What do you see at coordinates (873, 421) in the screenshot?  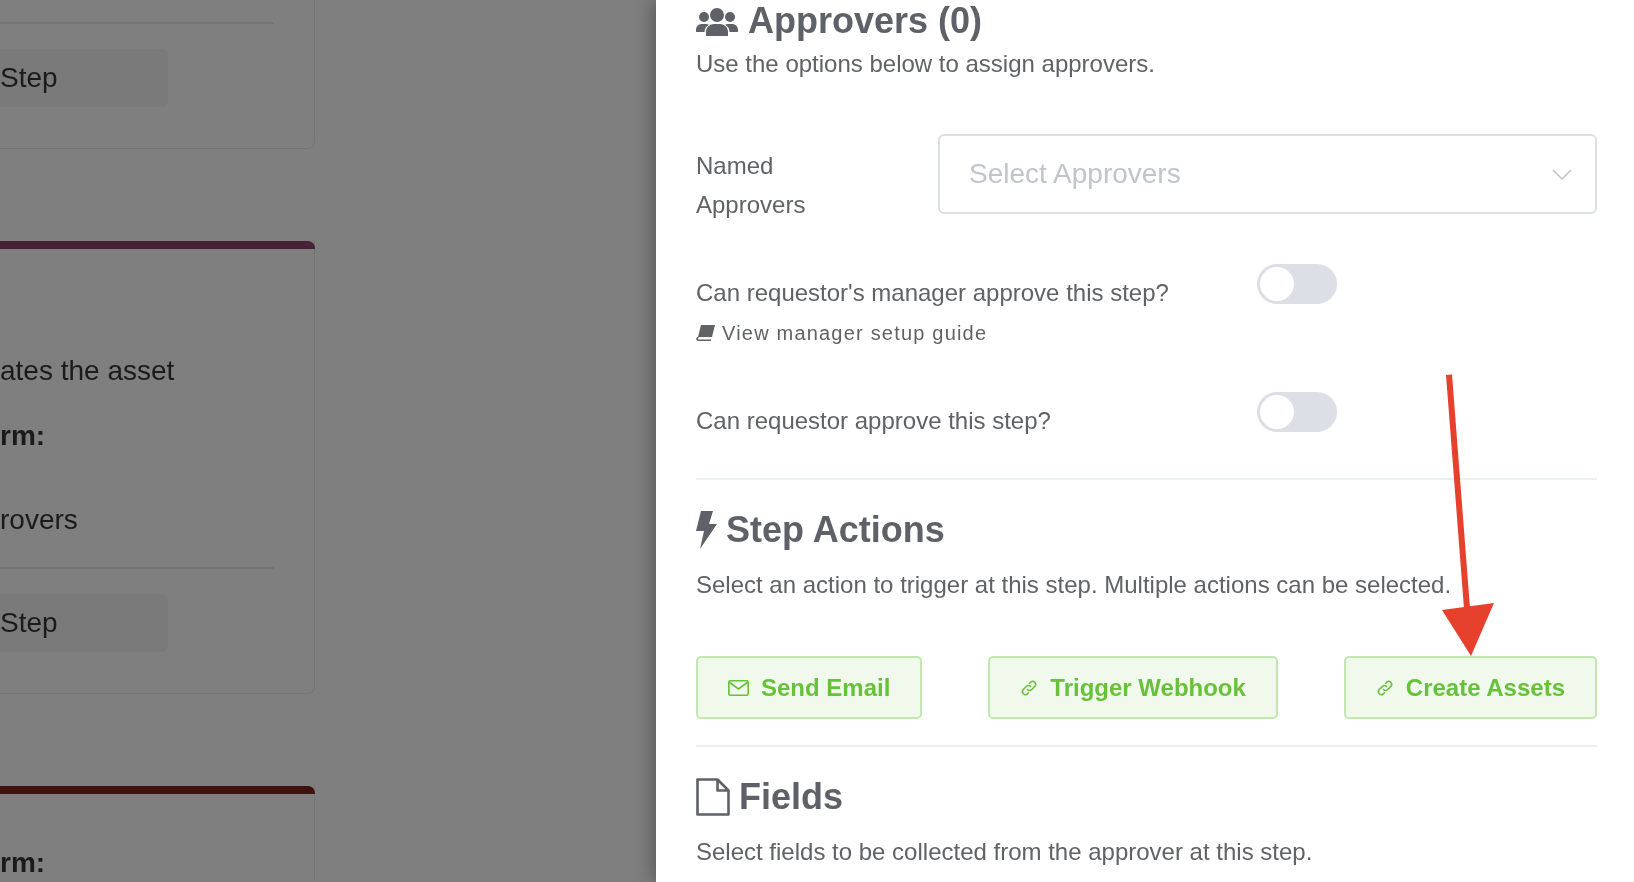 I see `toggle-label: Can requestor approve this step?` at bounding box center [873, 421].